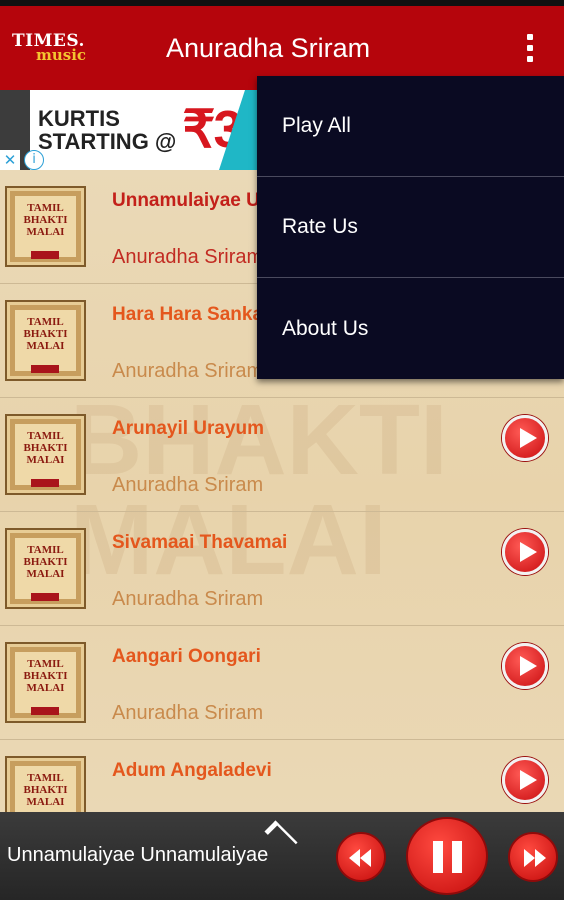 Image resolution: width=564 pixels, height=900 pixels. Describe the element at coordinates (34, 160) in the screenshot. I see `ad-info-icon: i` at that location.